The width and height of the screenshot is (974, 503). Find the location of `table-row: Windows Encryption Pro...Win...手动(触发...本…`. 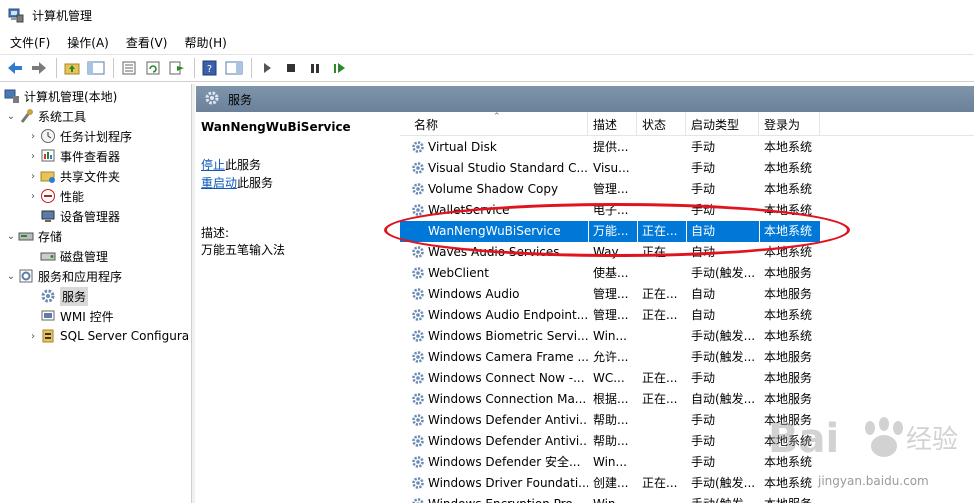

table-row: Windows Encryption Pro...Win...手动(触发...本… is located at coordinates (610, 498).